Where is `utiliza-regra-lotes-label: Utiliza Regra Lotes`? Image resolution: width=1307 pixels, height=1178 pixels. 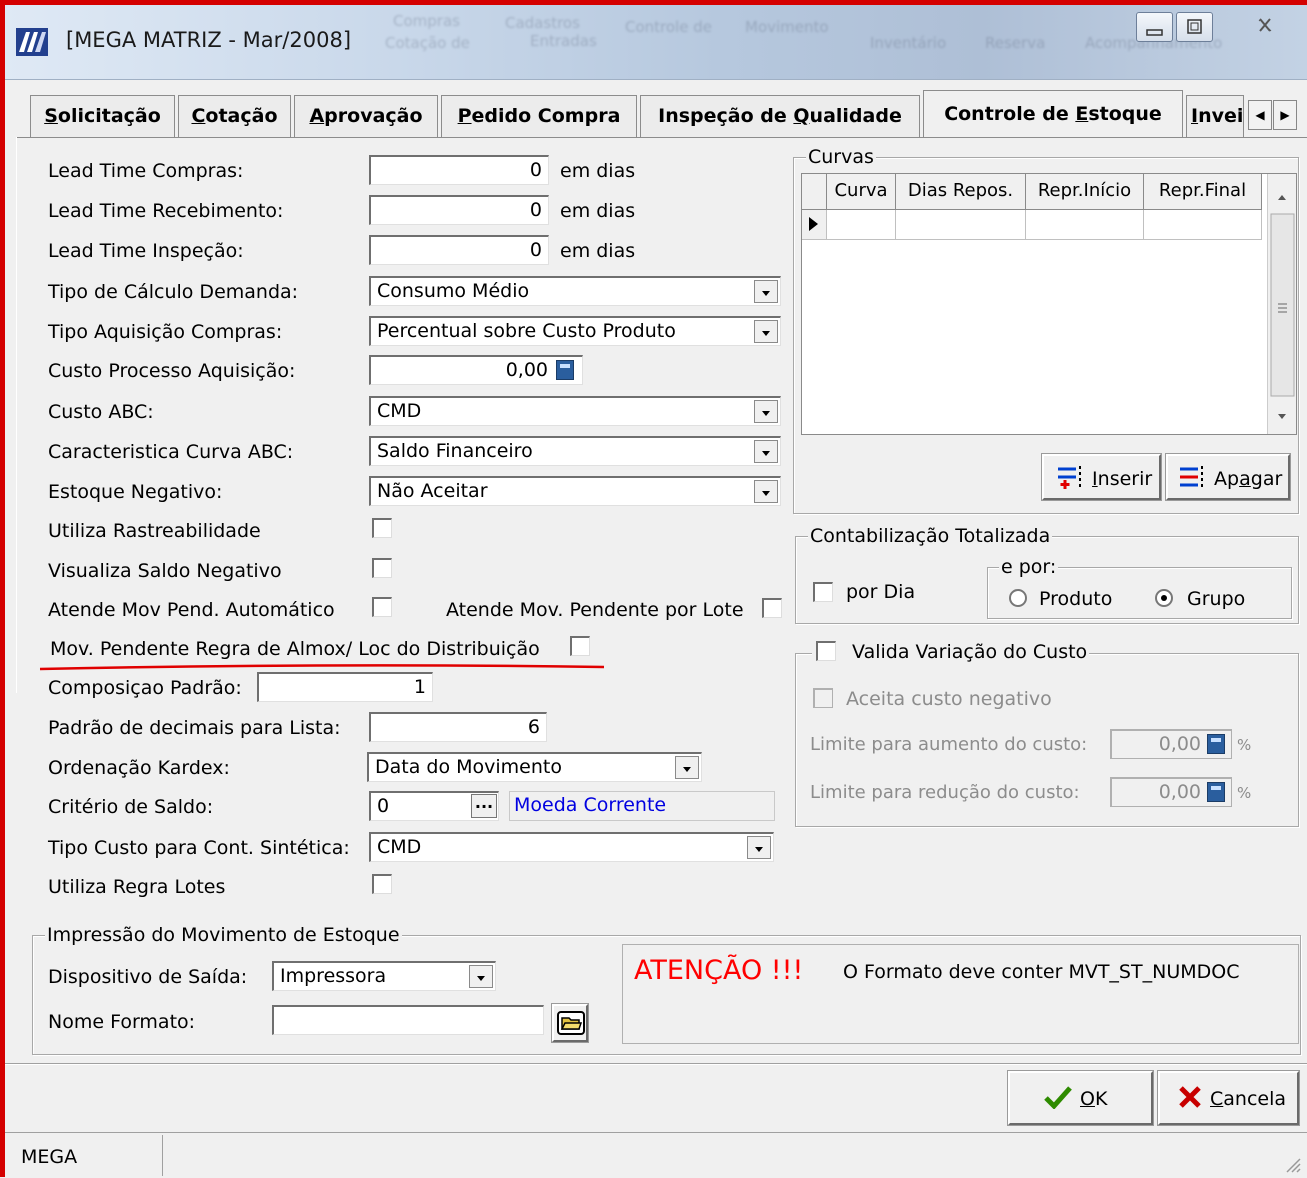
utiliza-regra-lotes-label: Utiliza Regra Lotes is located at coordinates (137, 887).